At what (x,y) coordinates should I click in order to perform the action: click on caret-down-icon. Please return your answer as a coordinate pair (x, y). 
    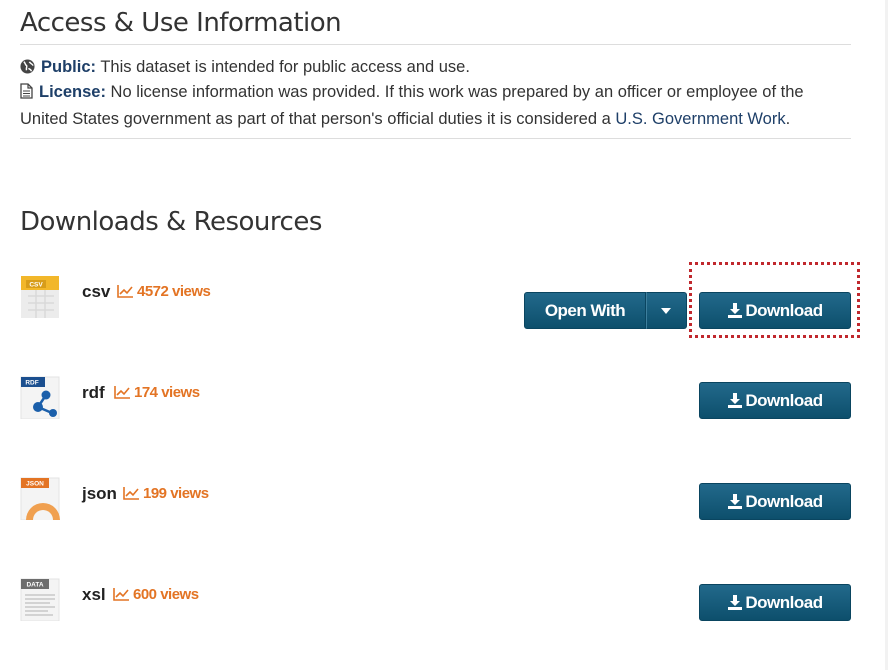
    Looking at the image, I should click on (665, 310).